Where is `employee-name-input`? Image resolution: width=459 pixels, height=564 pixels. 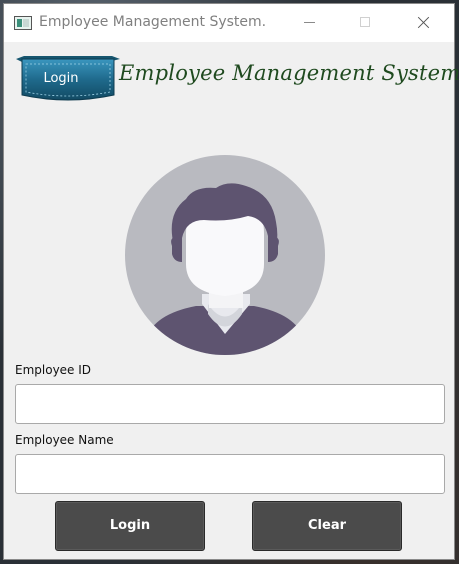 employee-name-input is located at coordinates (230, 474).